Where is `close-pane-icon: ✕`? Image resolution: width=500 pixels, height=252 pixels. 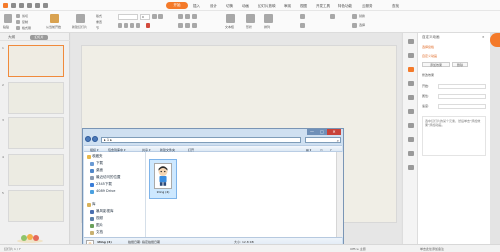
close-pane-icon: ✕ is located at coordinates (483, 37).